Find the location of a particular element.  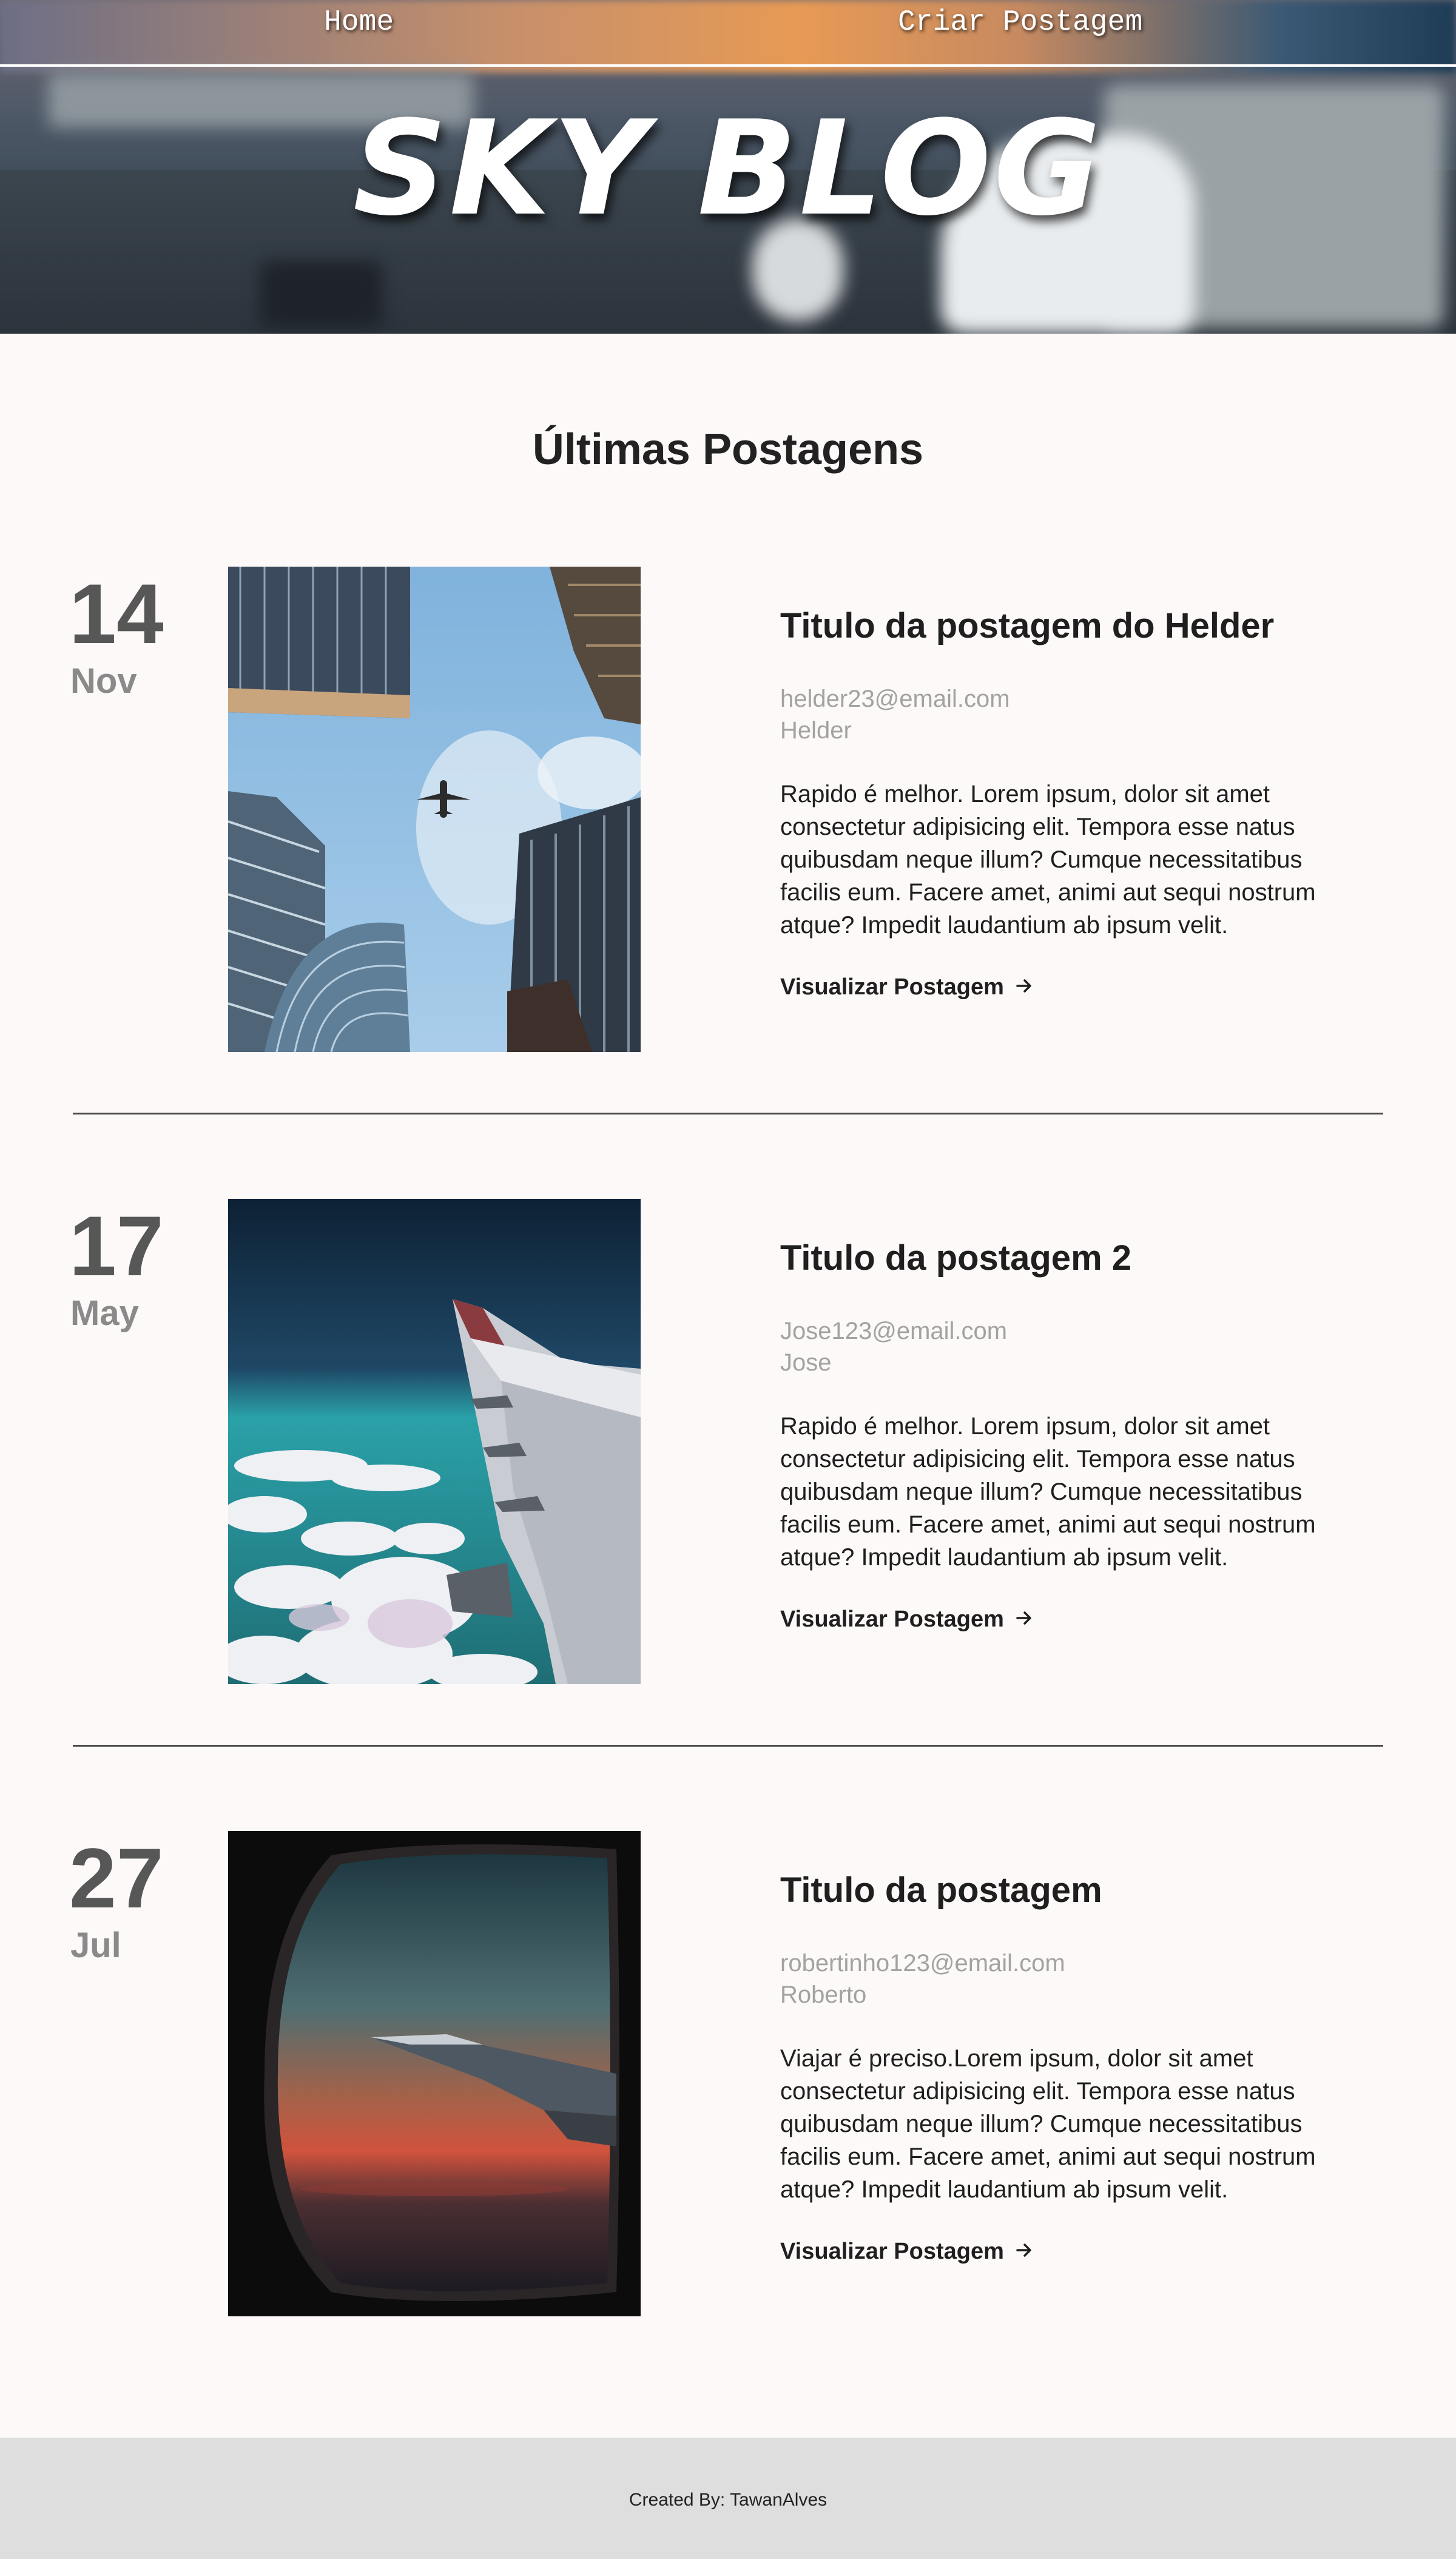

post-date-month: May is located at coordinates (104, 1313).